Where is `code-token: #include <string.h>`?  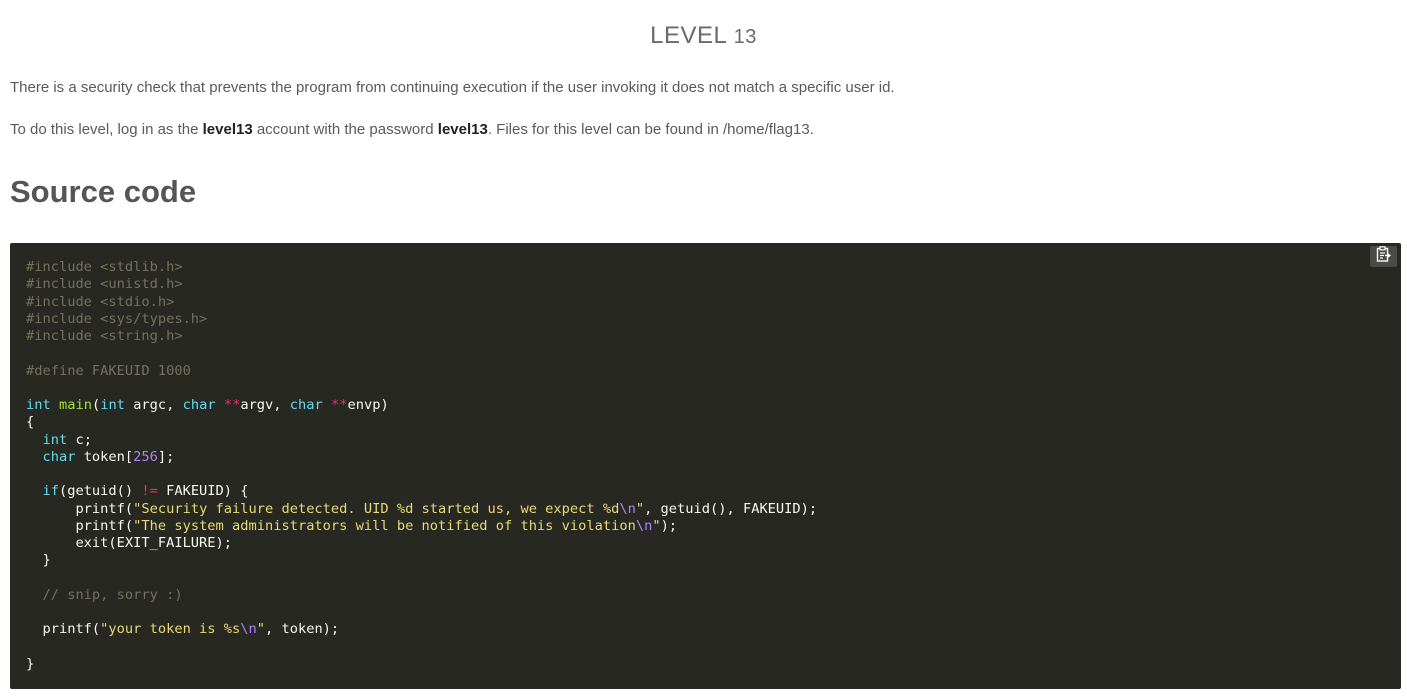
code-token: #include <string.h> is located at coordinates (104, 336).